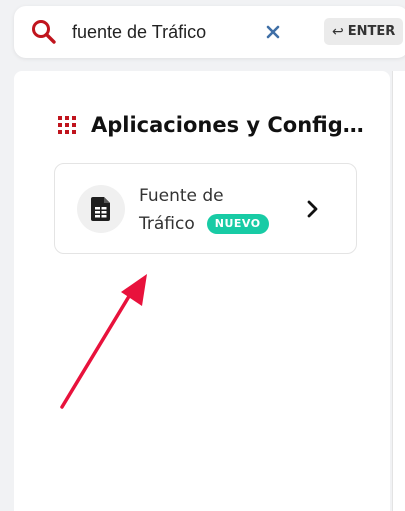 Image resolution: width=405 pixels, height=511 pixels. I want to click on section-header: Aplicaciones y Configuración, so click(213, 125).